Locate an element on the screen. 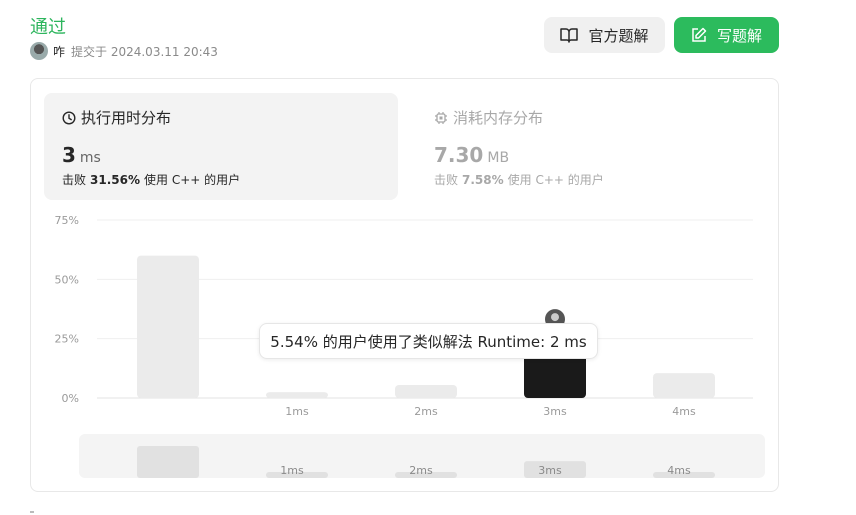 The image size is (856, 515). book-icon is located at coordinates (569, 35).